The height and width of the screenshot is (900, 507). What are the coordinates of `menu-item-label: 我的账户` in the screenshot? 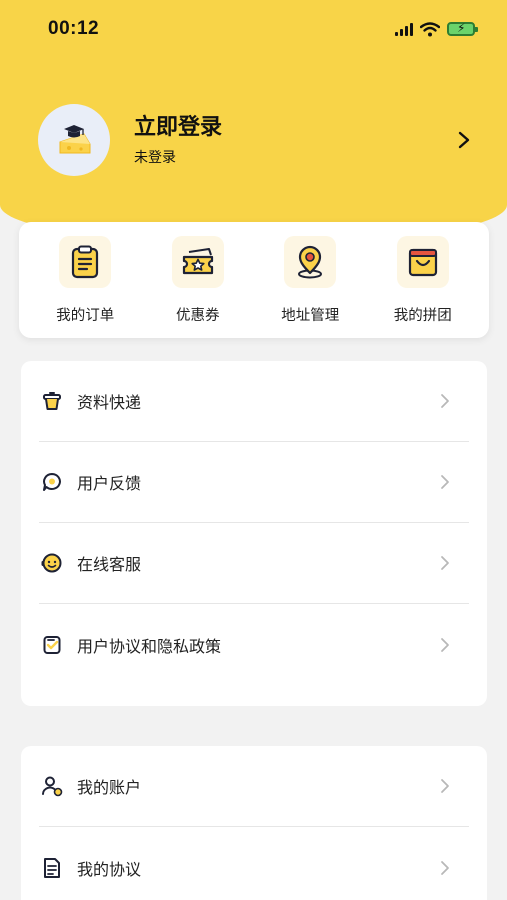 It's located at (109, 787).